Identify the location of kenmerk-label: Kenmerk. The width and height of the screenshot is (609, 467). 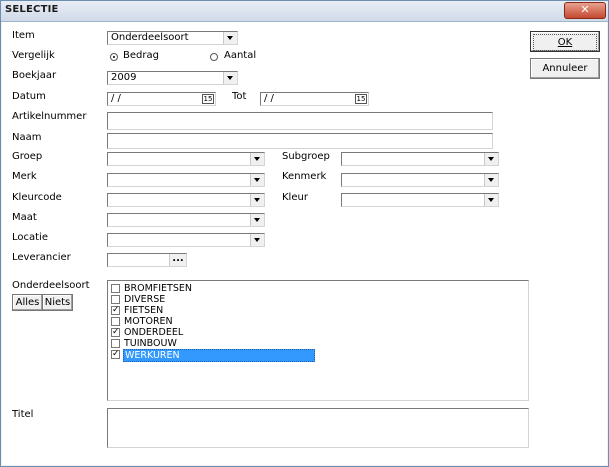
(304, 176).